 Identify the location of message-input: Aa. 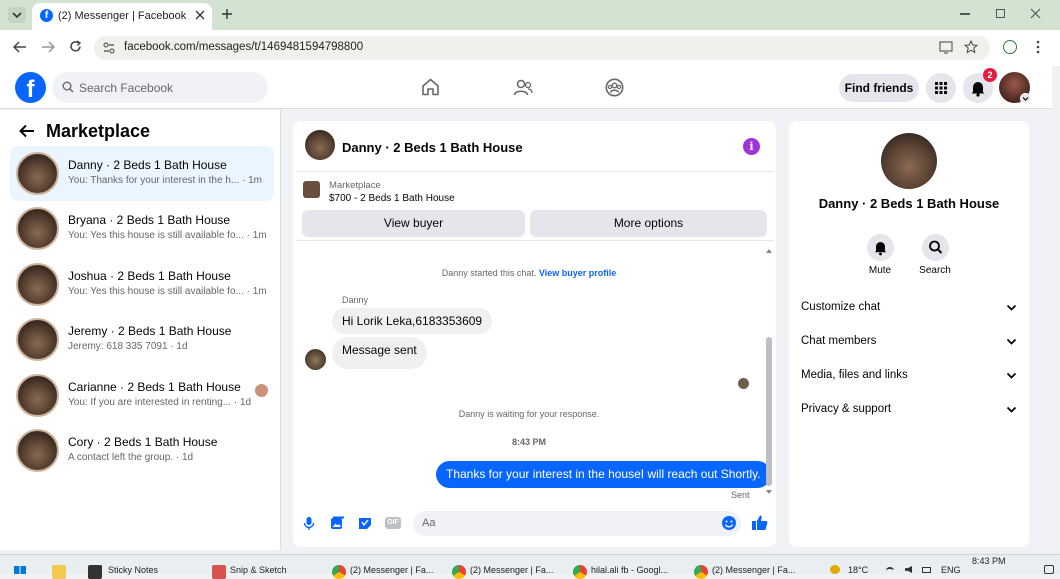
(577, 523).